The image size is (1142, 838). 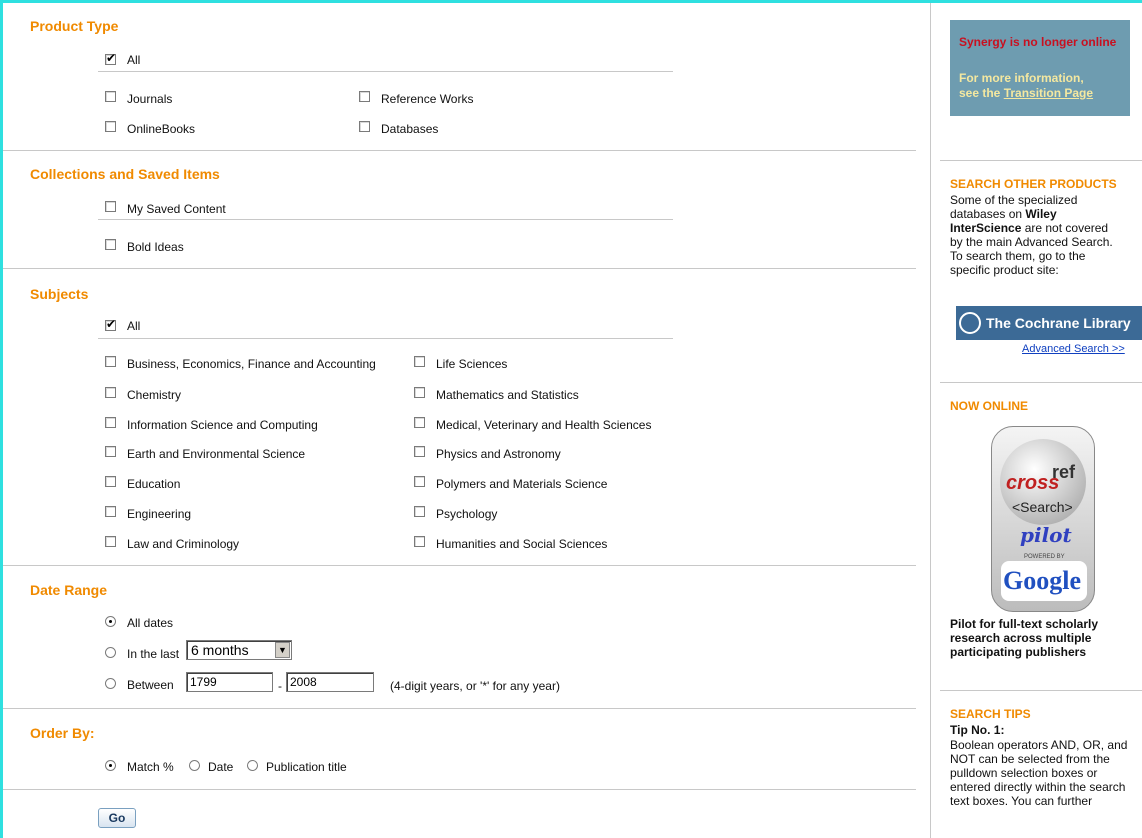 I want to click on search-other-line: specific product site:, so click(x=1004, y=270).